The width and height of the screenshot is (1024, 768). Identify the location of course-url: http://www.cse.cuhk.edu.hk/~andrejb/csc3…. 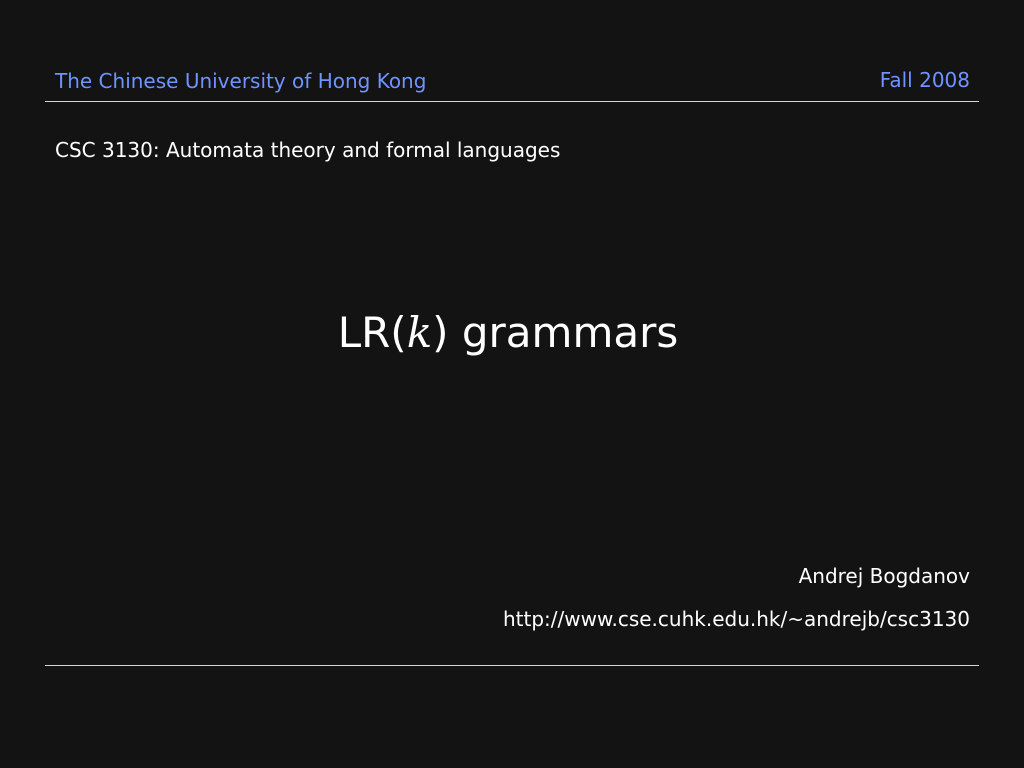
(736, 619).